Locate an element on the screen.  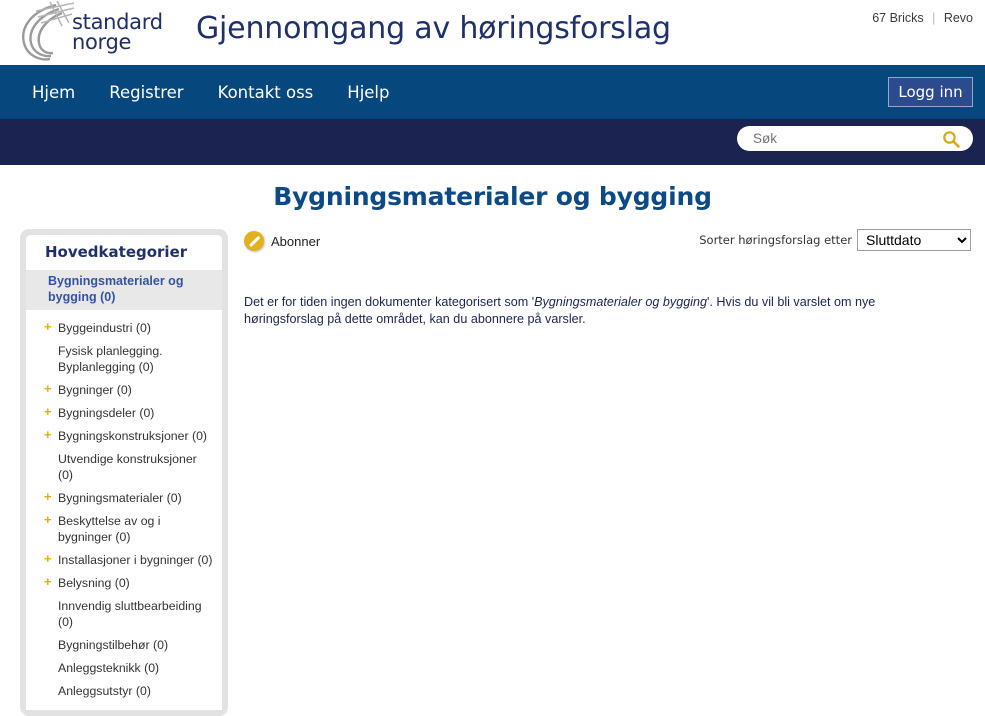
sidebar-item-belysning: + Belysning (0) is located at coordinates (124, 582).